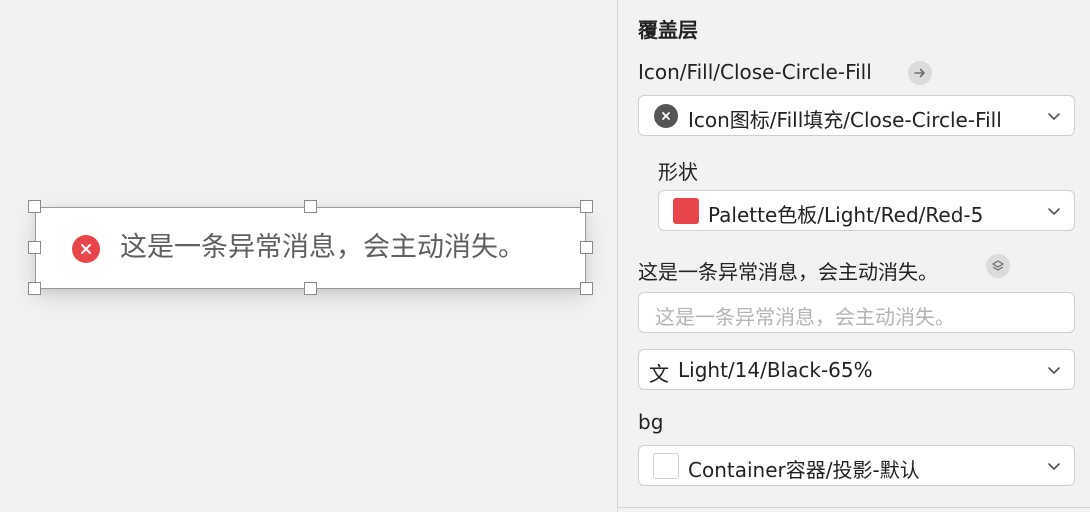 This screenshot has width=1090, height=512. Describe the element at coordinates (788, 272) in the screenshot. I see `text-override-label: 这是一条异常消息，会主动消失。` at that location.